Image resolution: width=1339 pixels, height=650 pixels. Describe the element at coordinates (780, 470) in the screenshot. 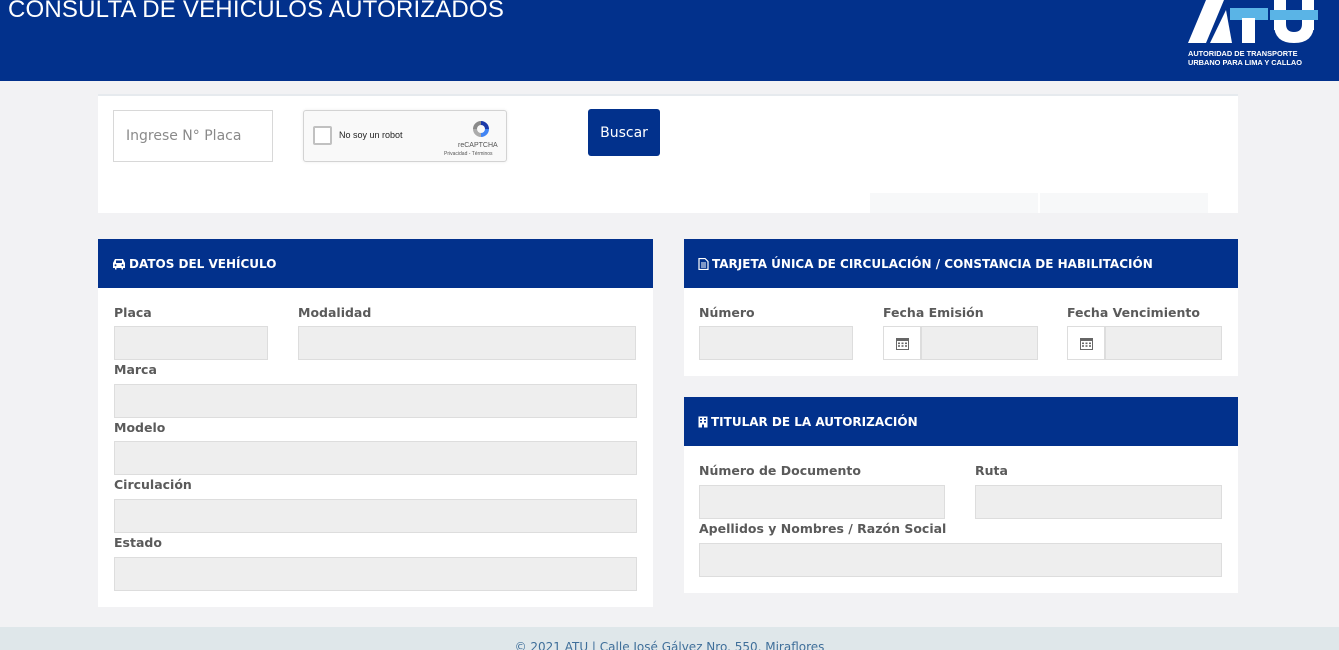

I see `numero-documento-label: Número de Documento` at that location.